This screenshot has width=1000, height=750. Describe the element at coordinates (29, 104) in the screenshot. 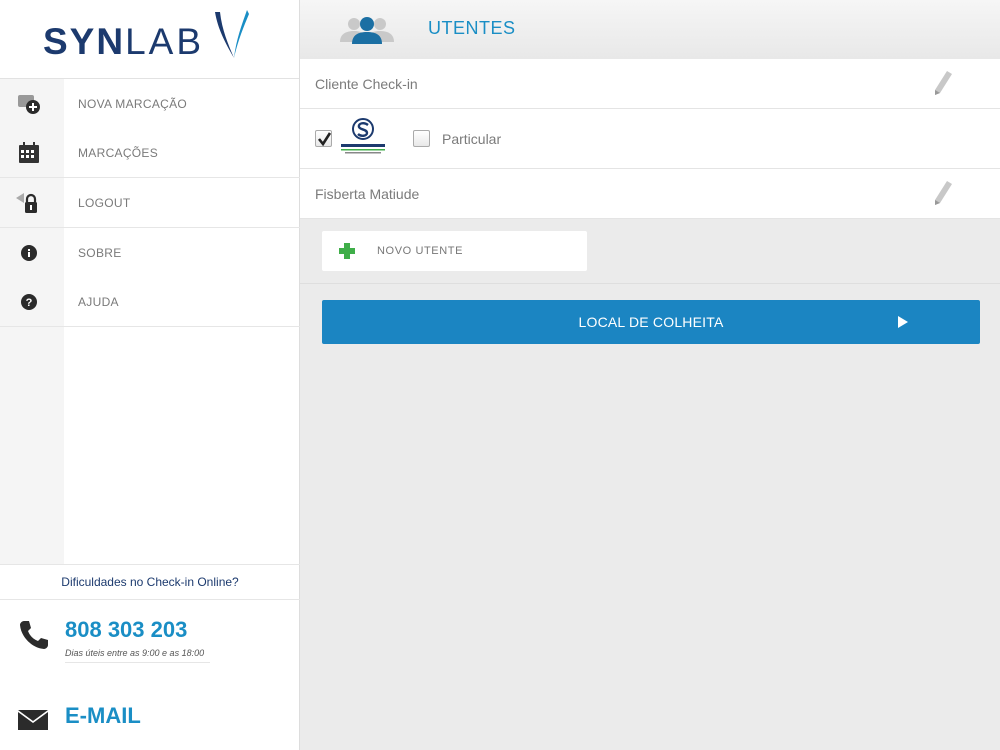

I see `calendar-plus-icon` at that location.